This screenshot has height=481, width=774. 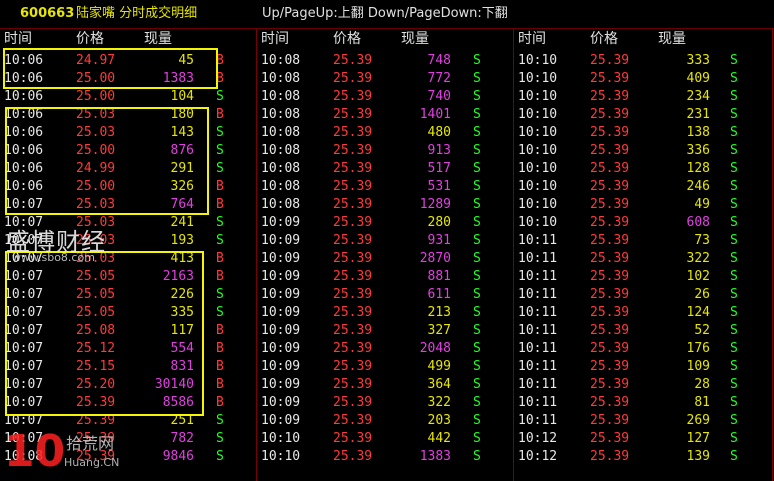 What do you see at coordinates (439, 276) in the screenshot?
I see `trade-volume: 881` at bounding box center [439, 276].